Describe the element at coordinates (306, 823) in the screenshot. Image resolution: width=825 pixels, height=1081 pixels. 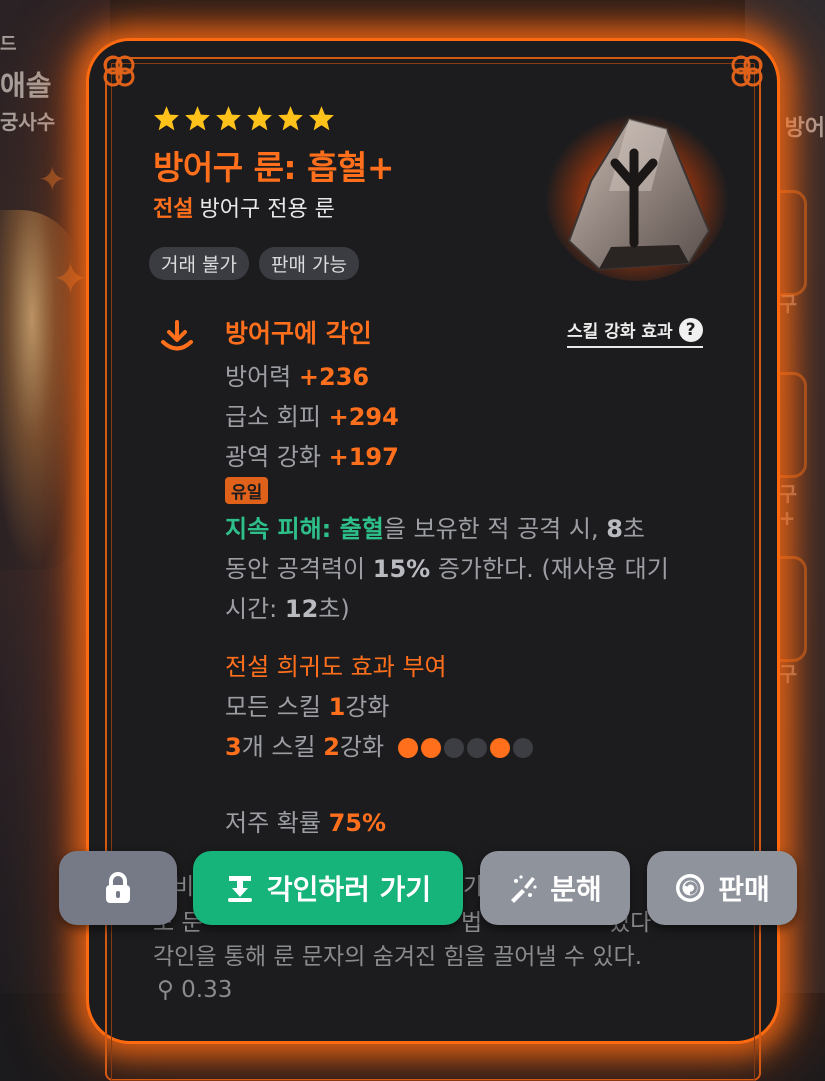
I see `curse-chance: 저주 확률 75%` at that location.